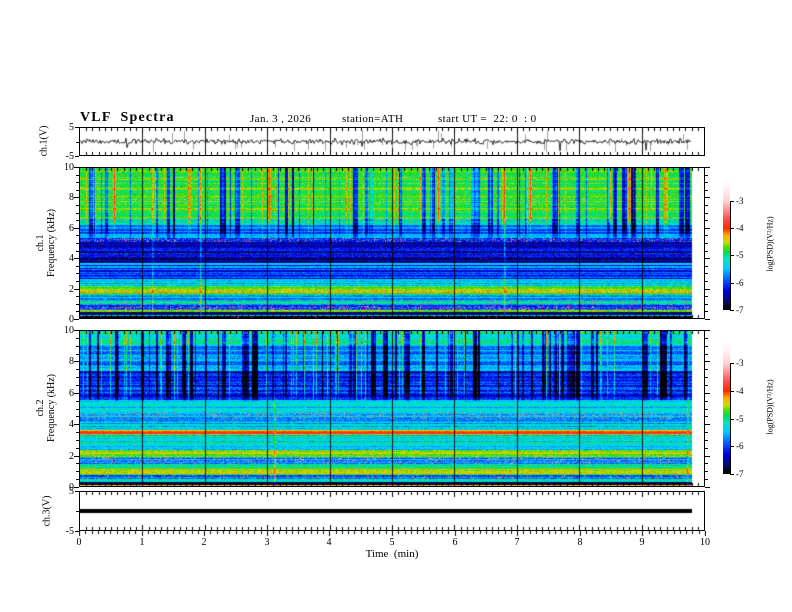 This screenshot has width=792, height=612. Describe the element at coordinates (71, 361) in the screenshot. I see `ch2-spec-ytick-label: 8` at that location.